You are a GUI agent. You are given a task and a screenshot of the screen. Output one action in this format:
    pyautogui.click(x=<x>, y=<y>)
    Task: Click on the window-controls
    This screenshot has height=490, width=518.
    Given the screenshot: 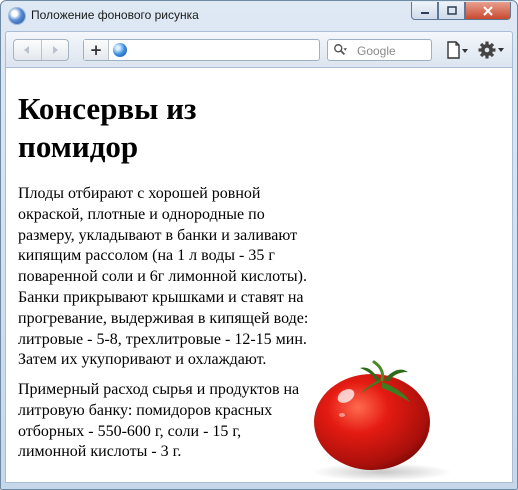 What is the action you would take?
    pyautogui.click(x=461, y=12)
    